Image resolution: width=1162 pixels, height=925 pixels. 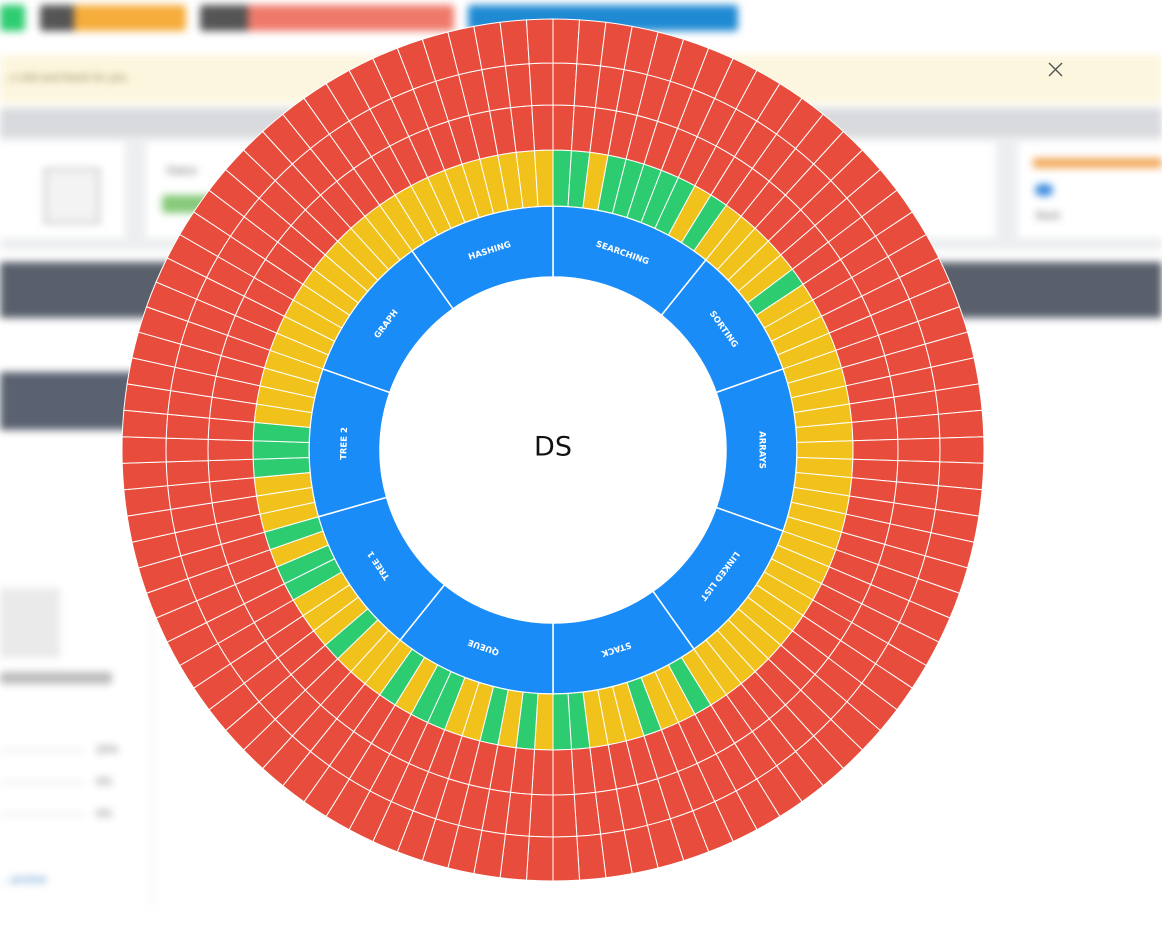 What do you see at coordinates (344, 443) in the screenshot?
I see `category-label-tree-2: TREE 2` at bounding box center [344, 443].